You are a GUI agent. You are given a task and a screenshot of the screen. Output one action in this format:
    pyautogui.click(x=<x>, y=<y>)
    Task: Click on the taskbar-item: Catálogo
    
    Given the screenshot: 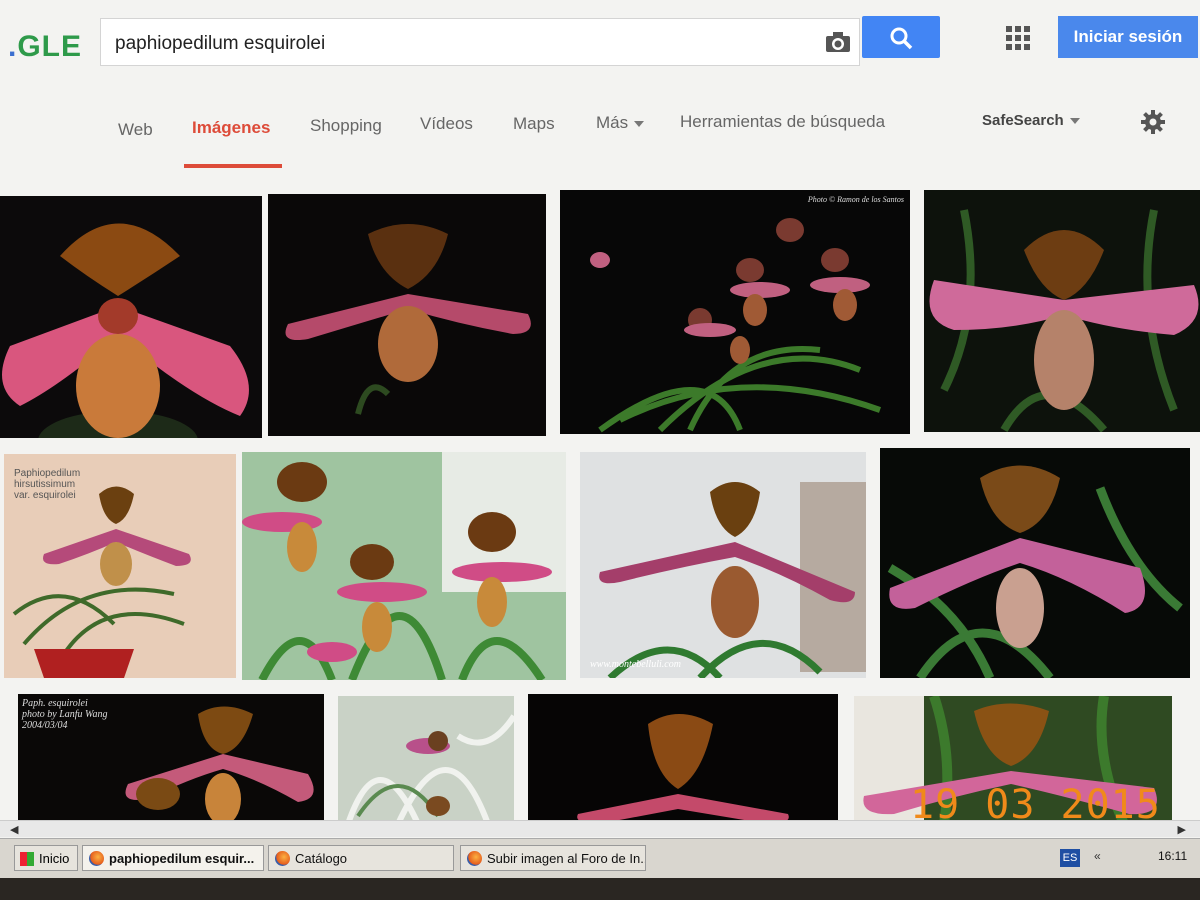 What is the action you would take?
    pyautogui.click(x=361, y=858)
    